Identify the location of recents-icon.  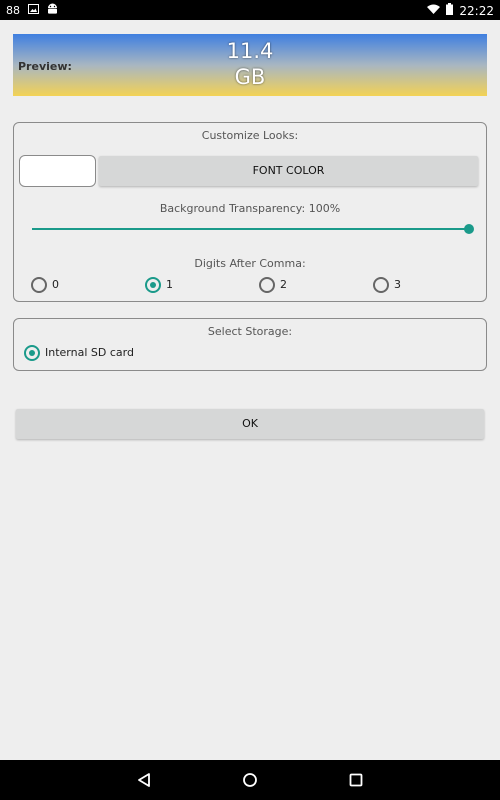
(356, 780).